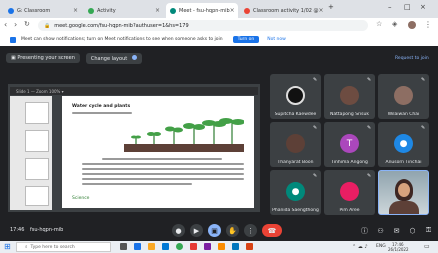  What do you see at coordinates (179, 246) in the screenshot?
I see `chrome-icon` at bounding box center [179, 246].